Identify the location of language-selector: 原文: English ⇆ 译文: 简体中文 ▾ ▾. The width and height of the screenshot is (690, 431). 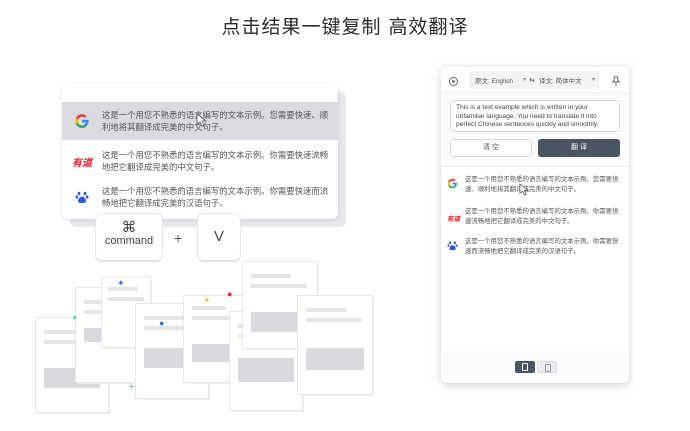
(534, 80).